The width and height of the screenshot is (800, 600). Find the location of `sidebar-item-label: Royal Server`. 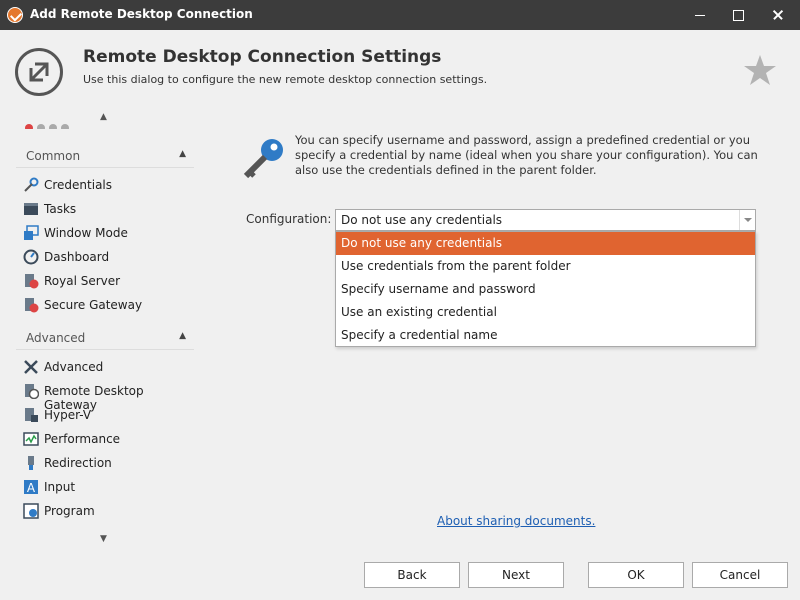

sidebar-item-label: Royal Server is located at coordinates (82, 281).